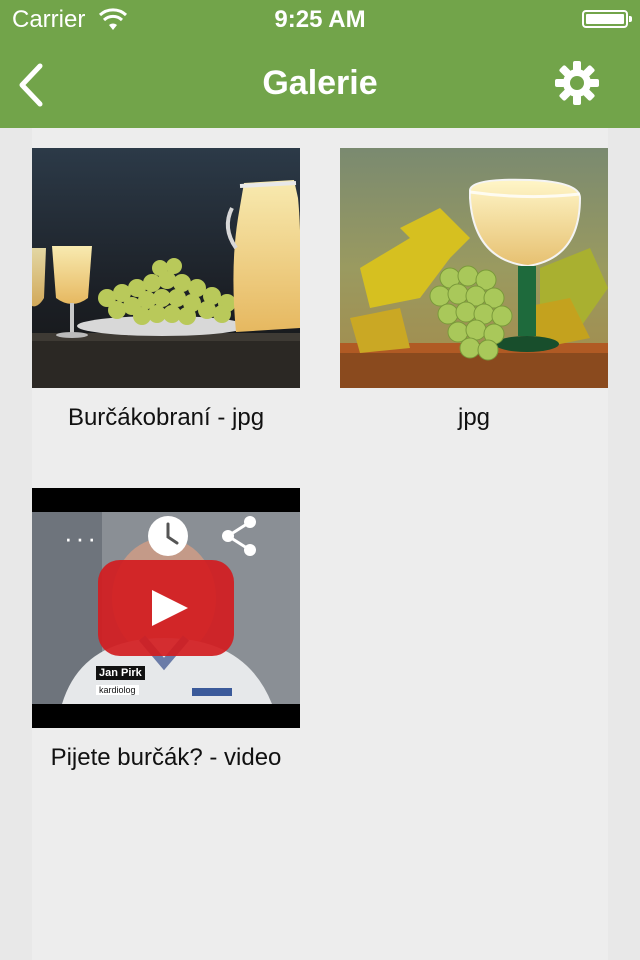 This screenshot has width=640, height=960. I want to click on grape-juice-photo, so click(166, 268).